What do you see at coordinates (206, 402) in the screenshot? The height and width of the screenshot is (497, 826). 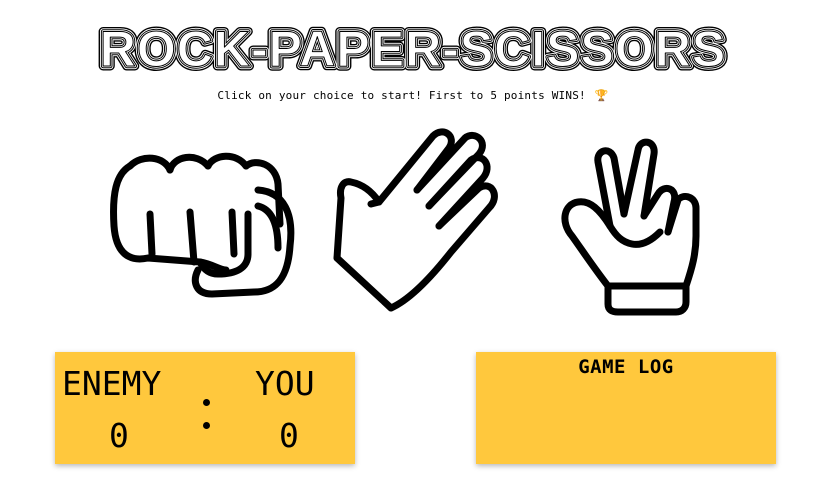 I see `score-separator-top-dot` at bounding box center [206, 402].